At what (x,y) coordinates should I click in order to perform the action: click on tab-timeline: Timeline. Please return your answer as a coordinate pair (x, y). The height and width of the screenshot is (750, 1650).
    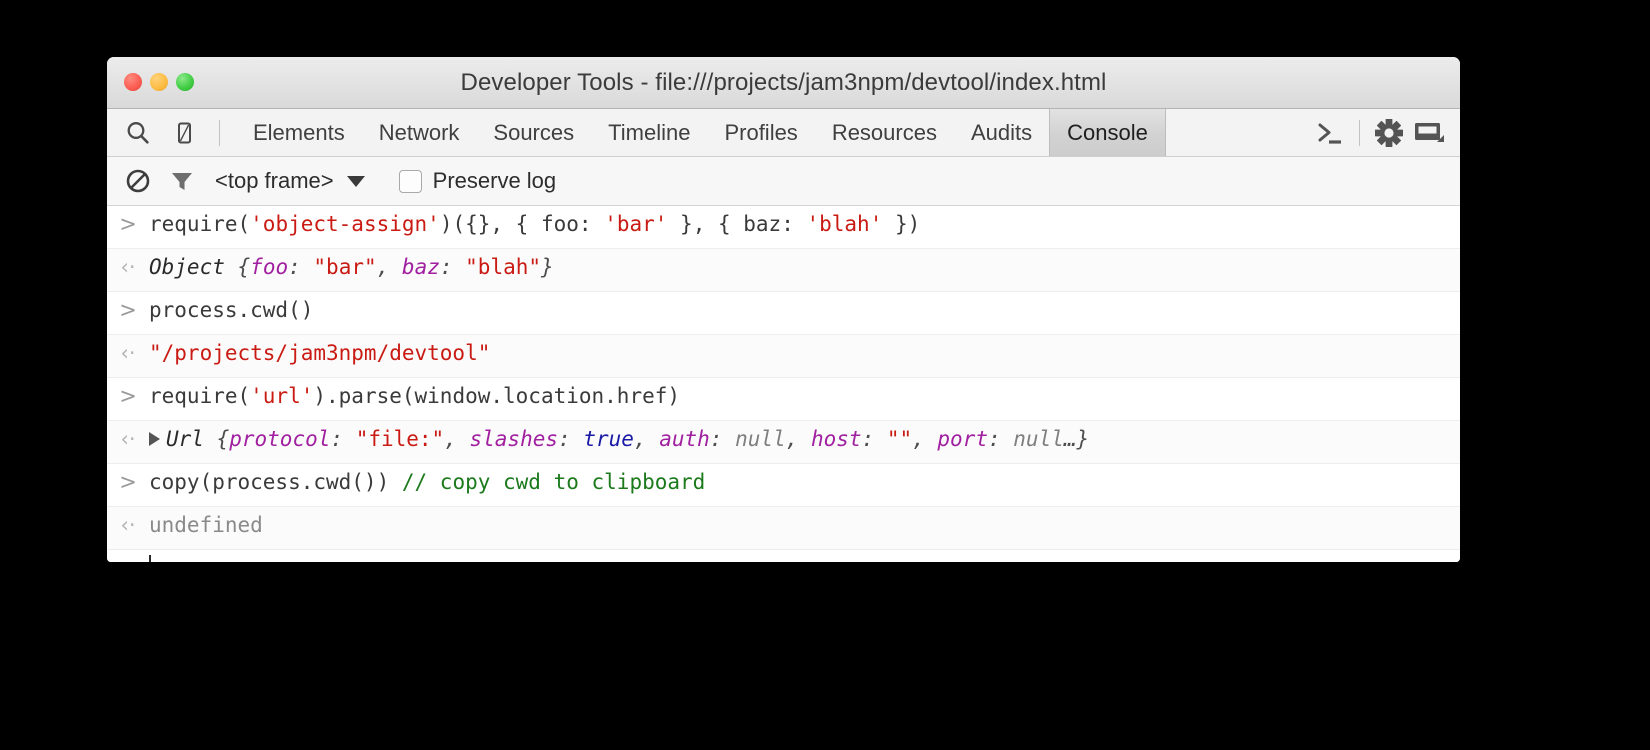
    Looking at the image, I should click on (649, 132).